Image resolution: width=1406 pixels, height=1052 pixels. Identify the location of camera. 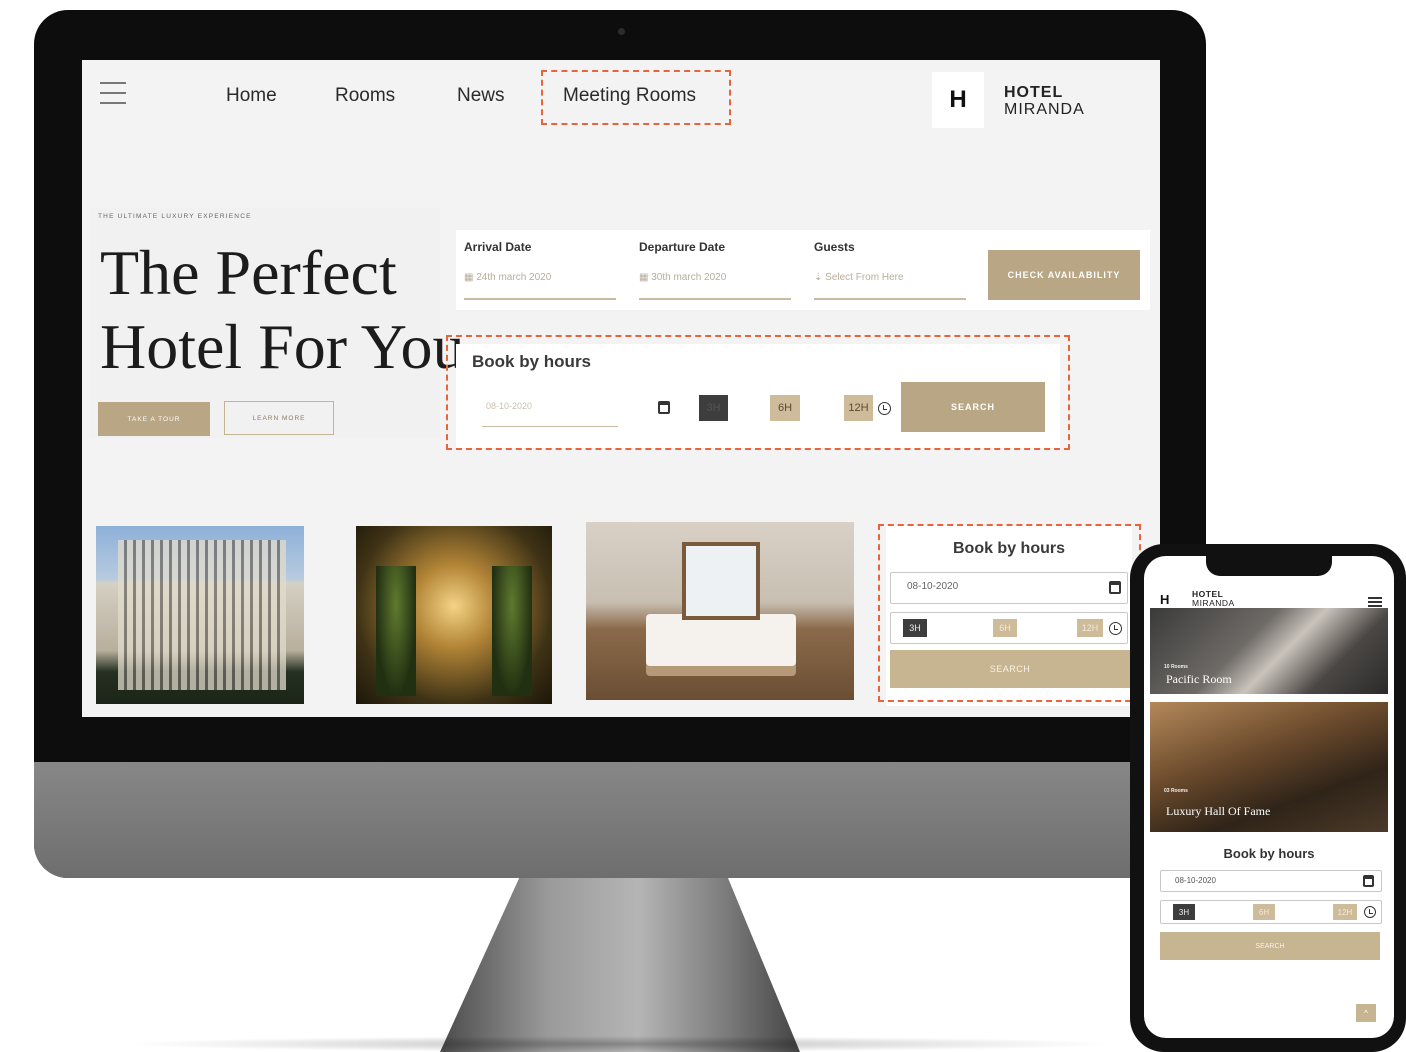
(621, 31).